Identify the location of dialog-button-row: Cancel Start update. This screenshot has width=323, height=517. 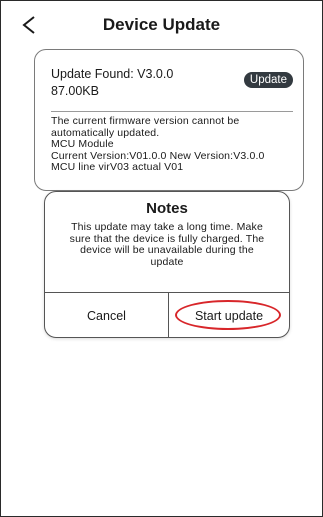
(167, 314).